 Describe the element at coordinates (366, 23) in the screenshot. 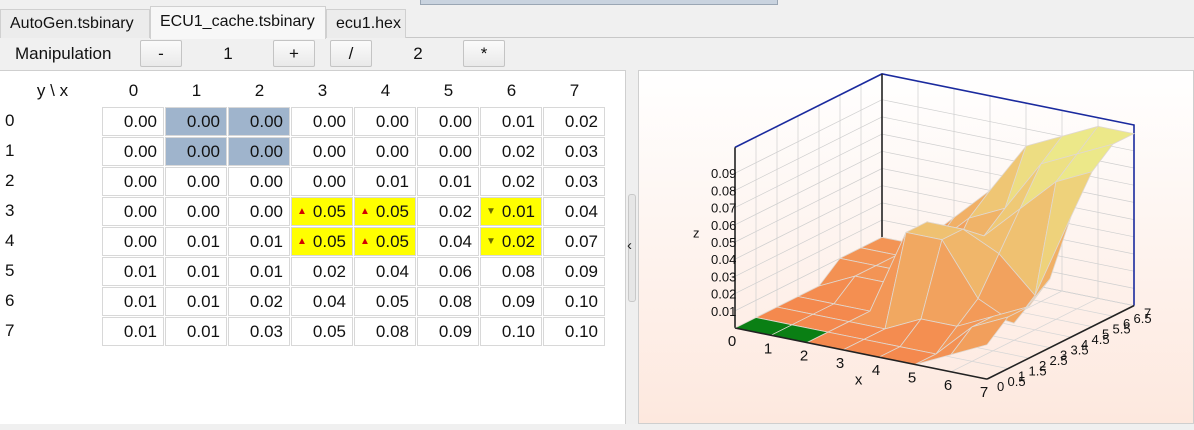

I see `tab-ecu1-hex: ecu1.hex` at that location.